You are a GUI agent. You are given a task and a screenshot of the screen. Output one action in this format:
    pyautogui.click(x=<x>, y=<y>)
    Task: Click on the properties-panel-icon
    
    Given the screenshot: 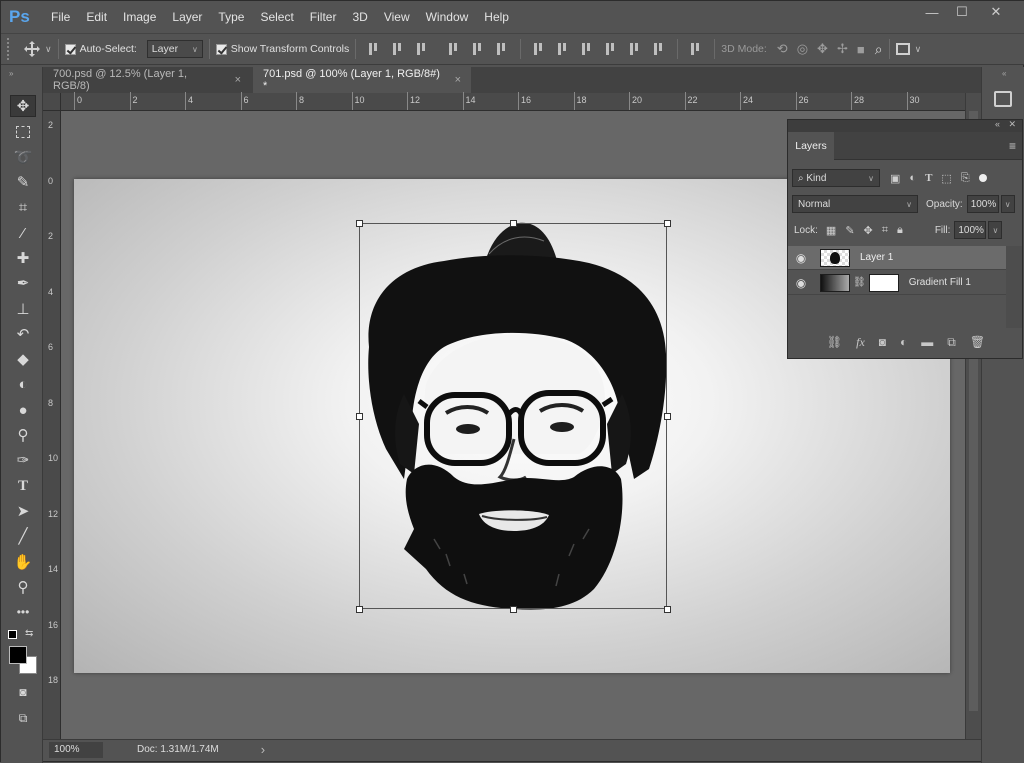 What is the action you would take?
    pyautogui.click(x=1003, y=99)
    